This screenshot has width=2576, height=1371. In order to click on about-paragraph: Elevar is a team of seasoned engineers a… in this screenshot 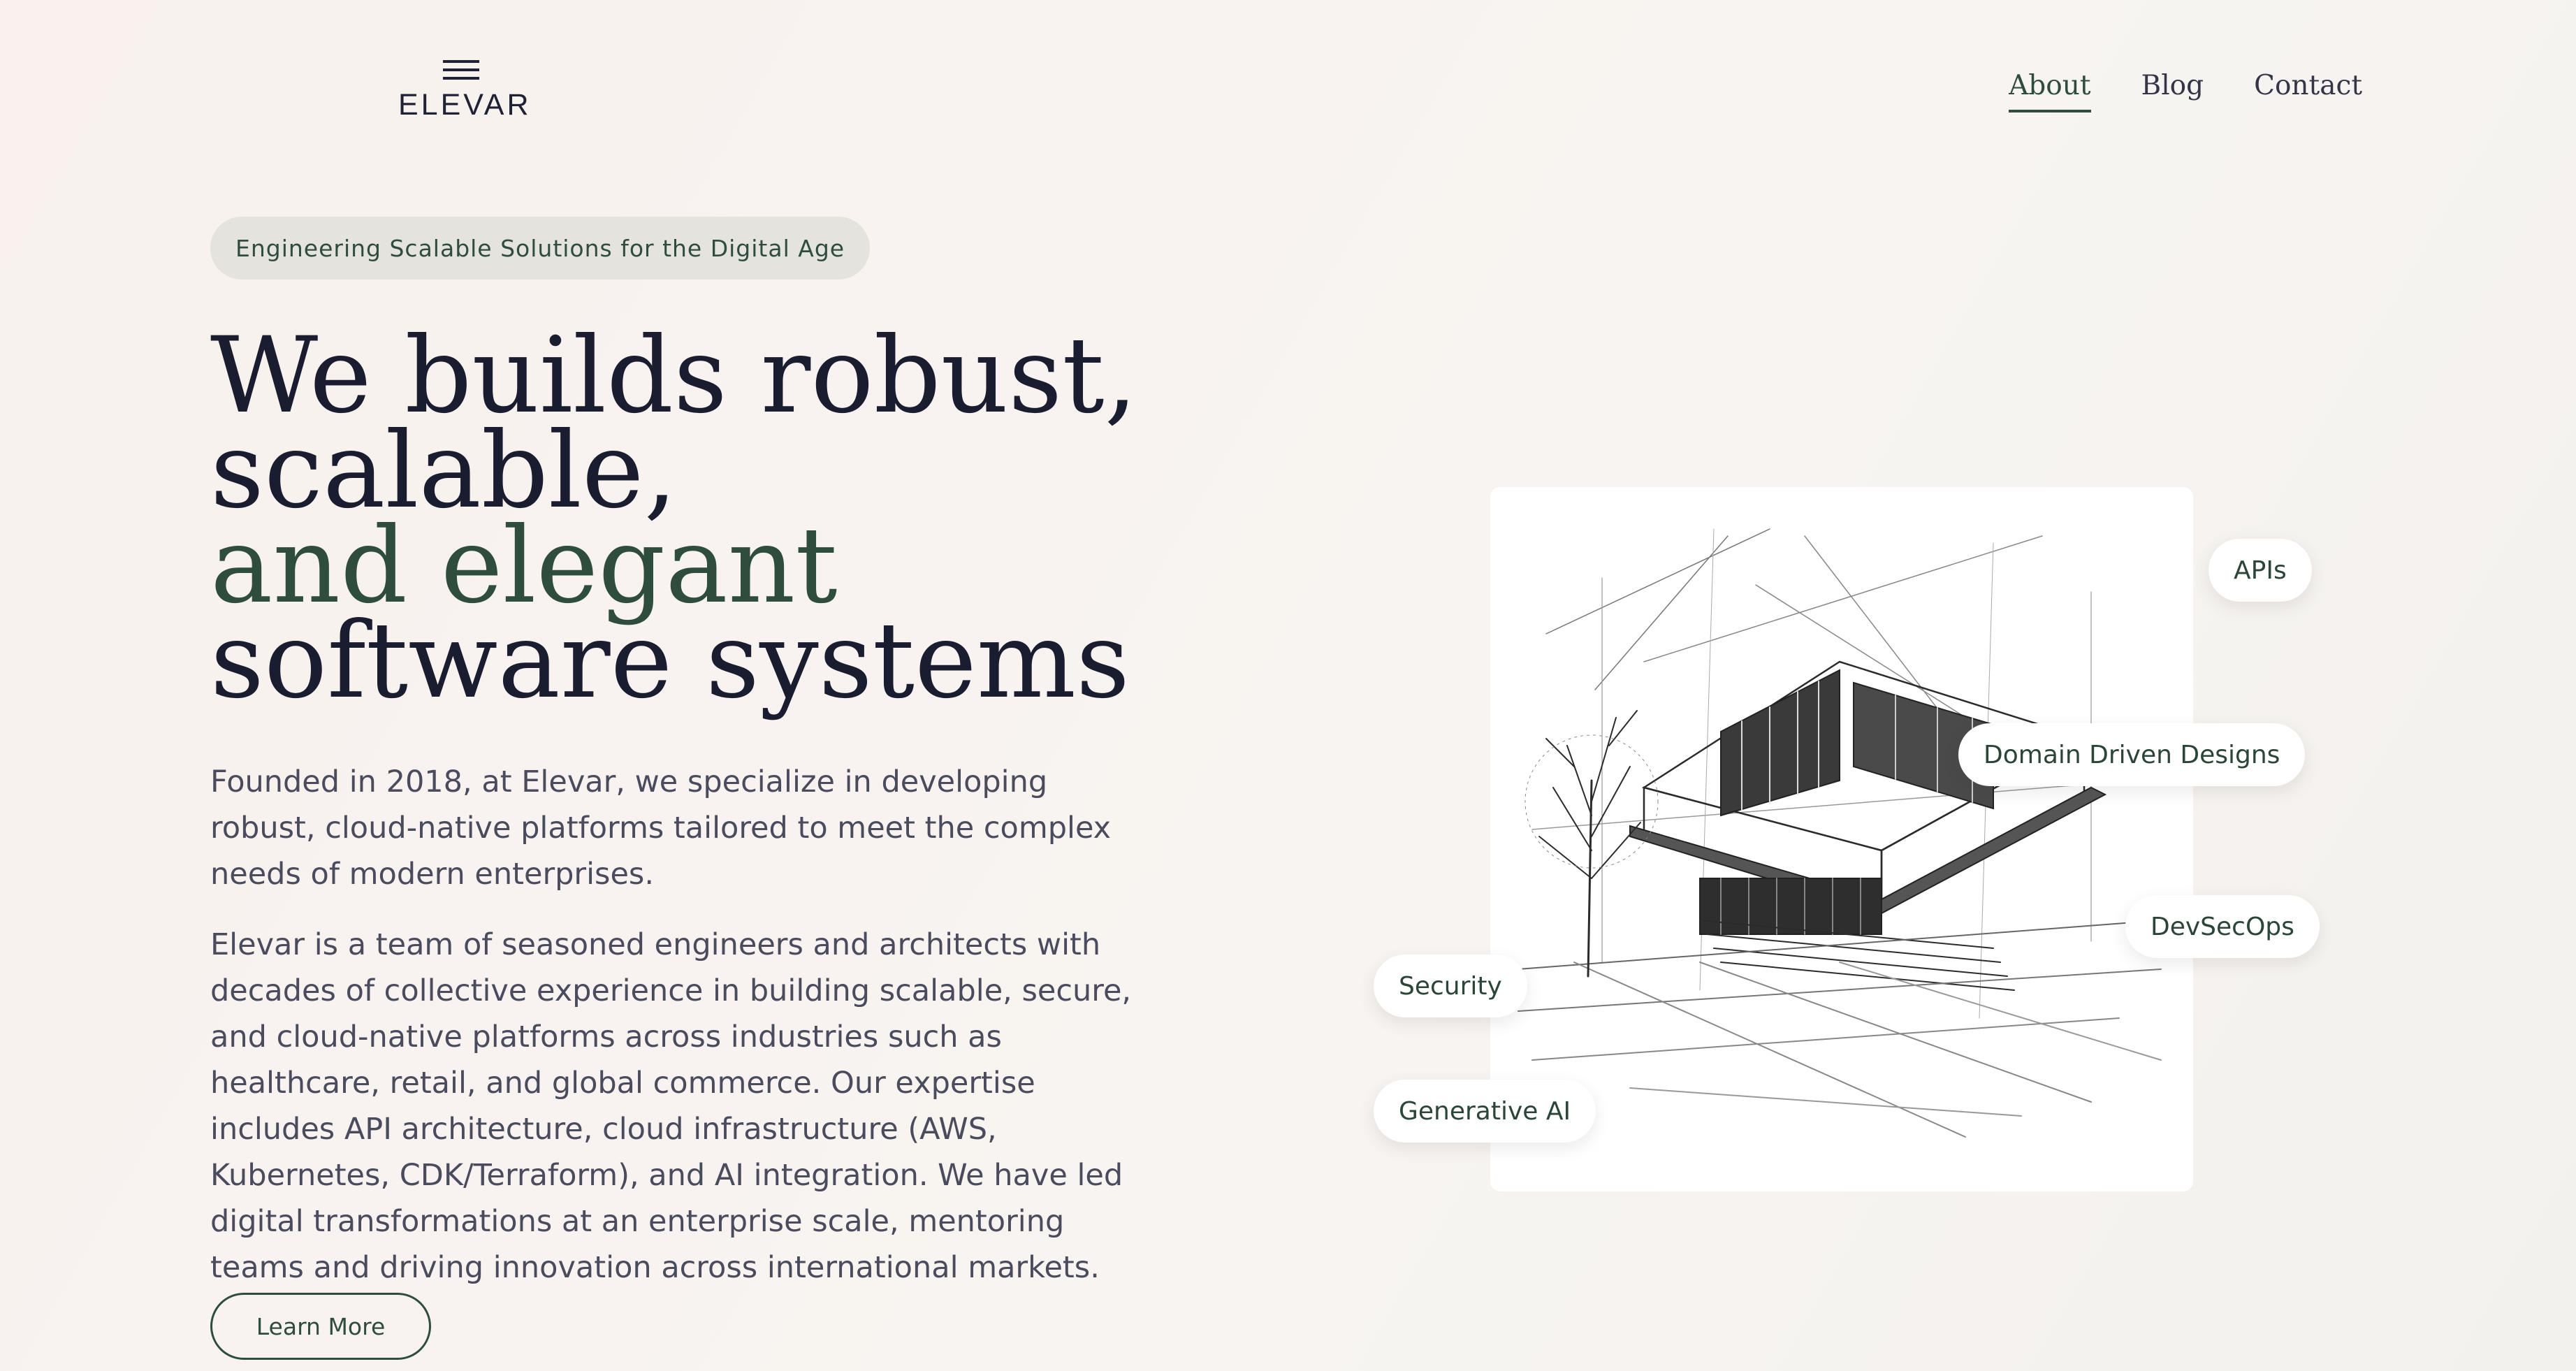, I will do `click(671, 1106)`.